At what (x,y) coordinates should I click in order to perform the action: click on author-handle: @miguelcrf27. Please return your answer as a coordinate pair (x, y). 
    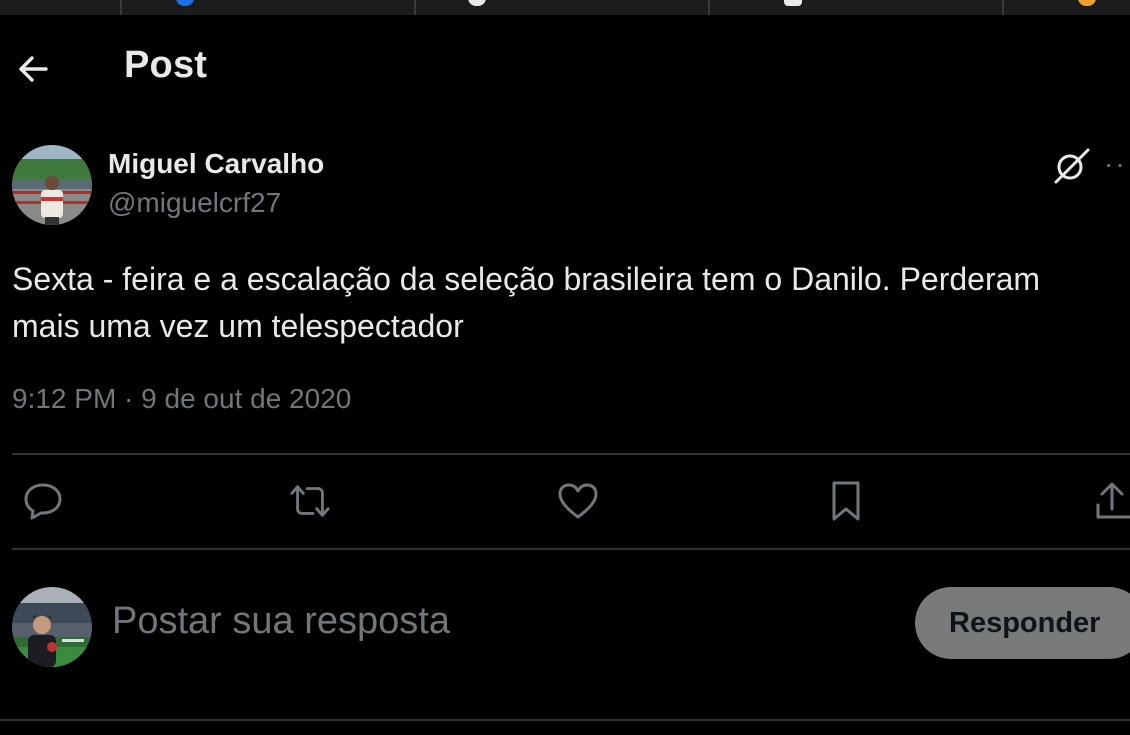
    Looking at the image, I should click on (194, 203).